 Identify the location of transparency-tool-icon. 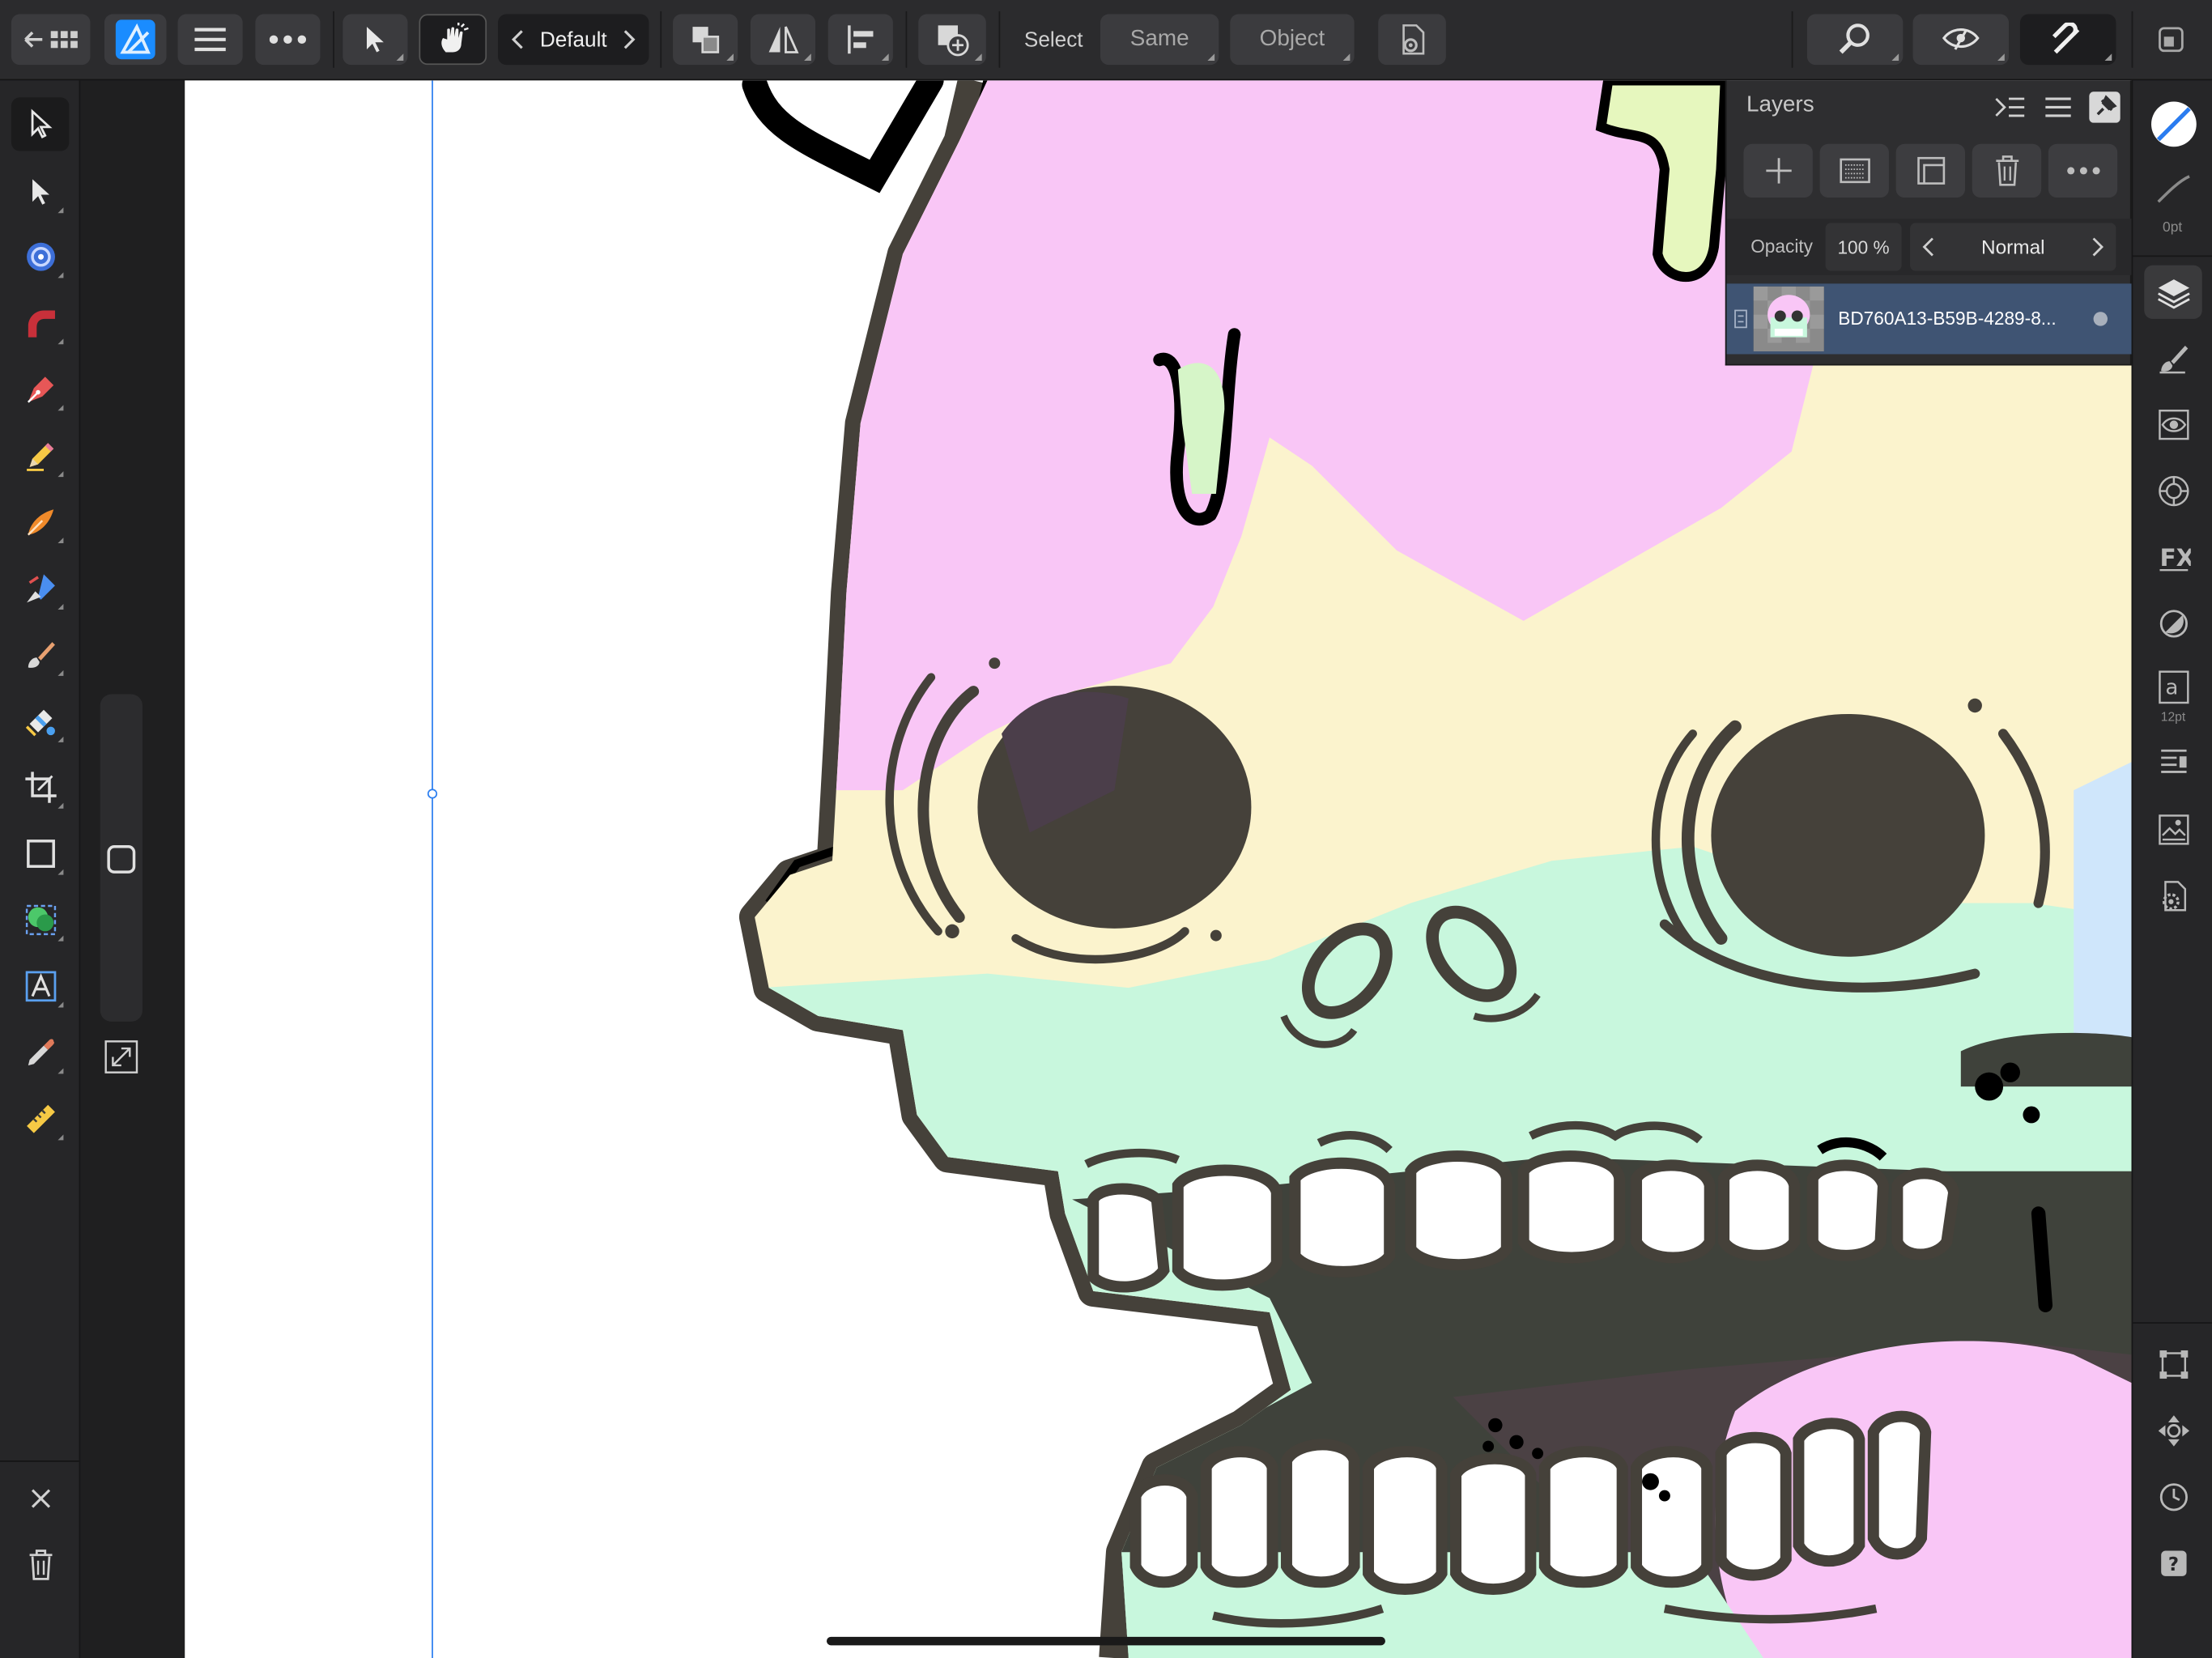
(40, 723).